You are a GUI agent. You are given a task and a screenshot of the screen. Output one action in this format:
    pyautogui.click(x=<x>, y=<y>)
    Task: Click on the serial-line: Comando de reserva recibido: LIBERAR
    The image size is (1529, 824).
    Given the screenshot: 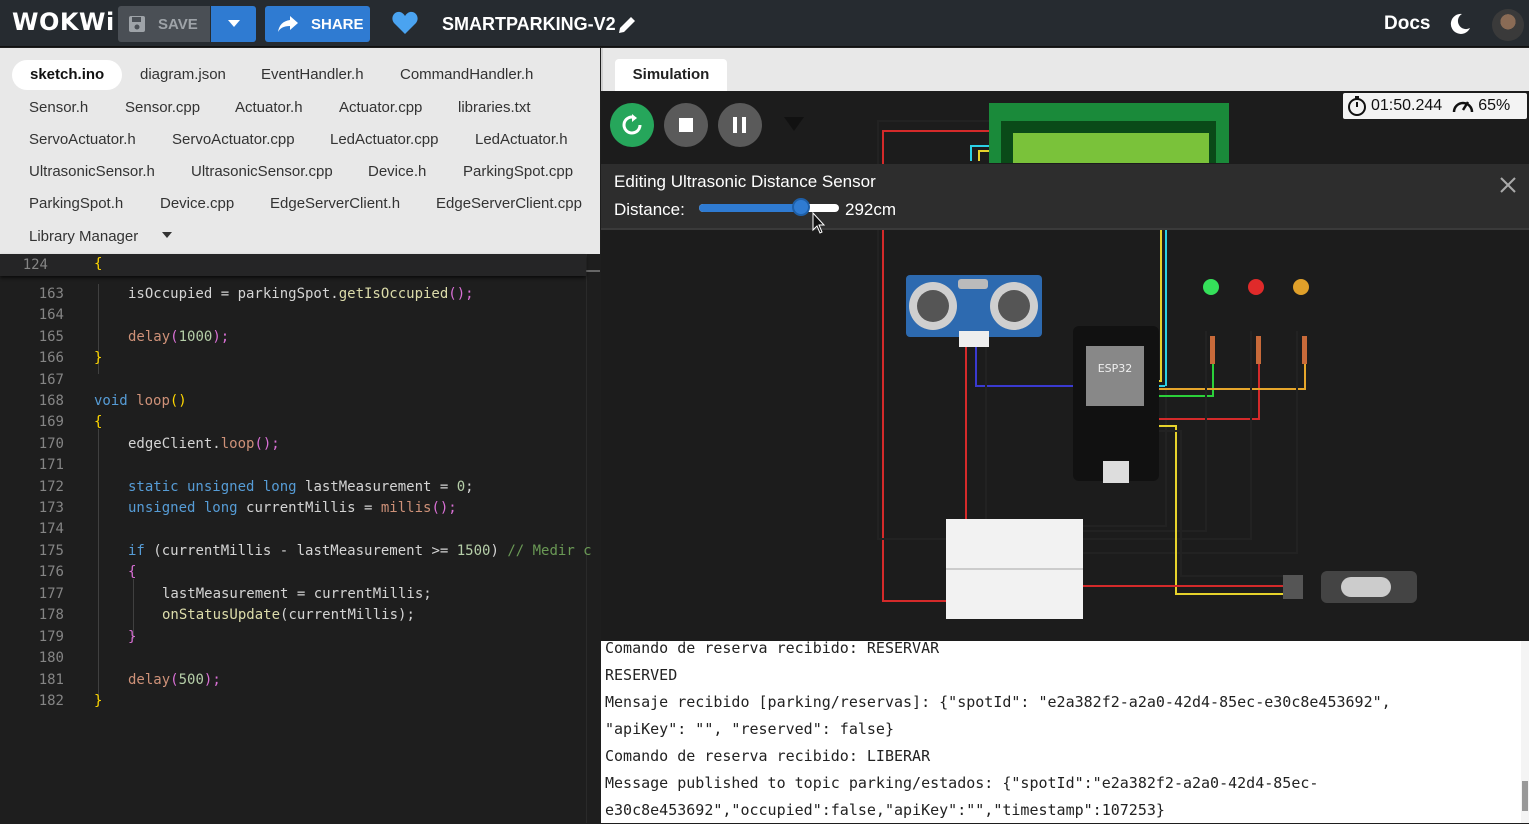 What is the action you would take?
    pyautogui.click(x=768, y=756)
    